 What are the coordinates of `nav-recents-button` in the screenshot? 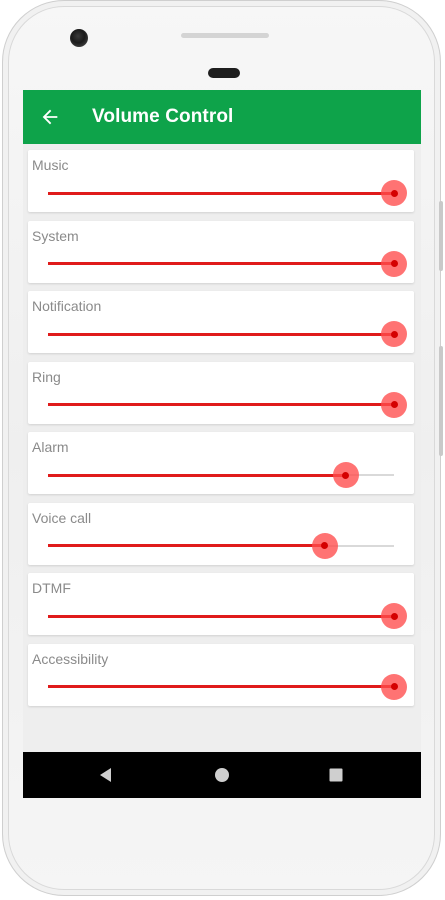 It's located at (336, 775).